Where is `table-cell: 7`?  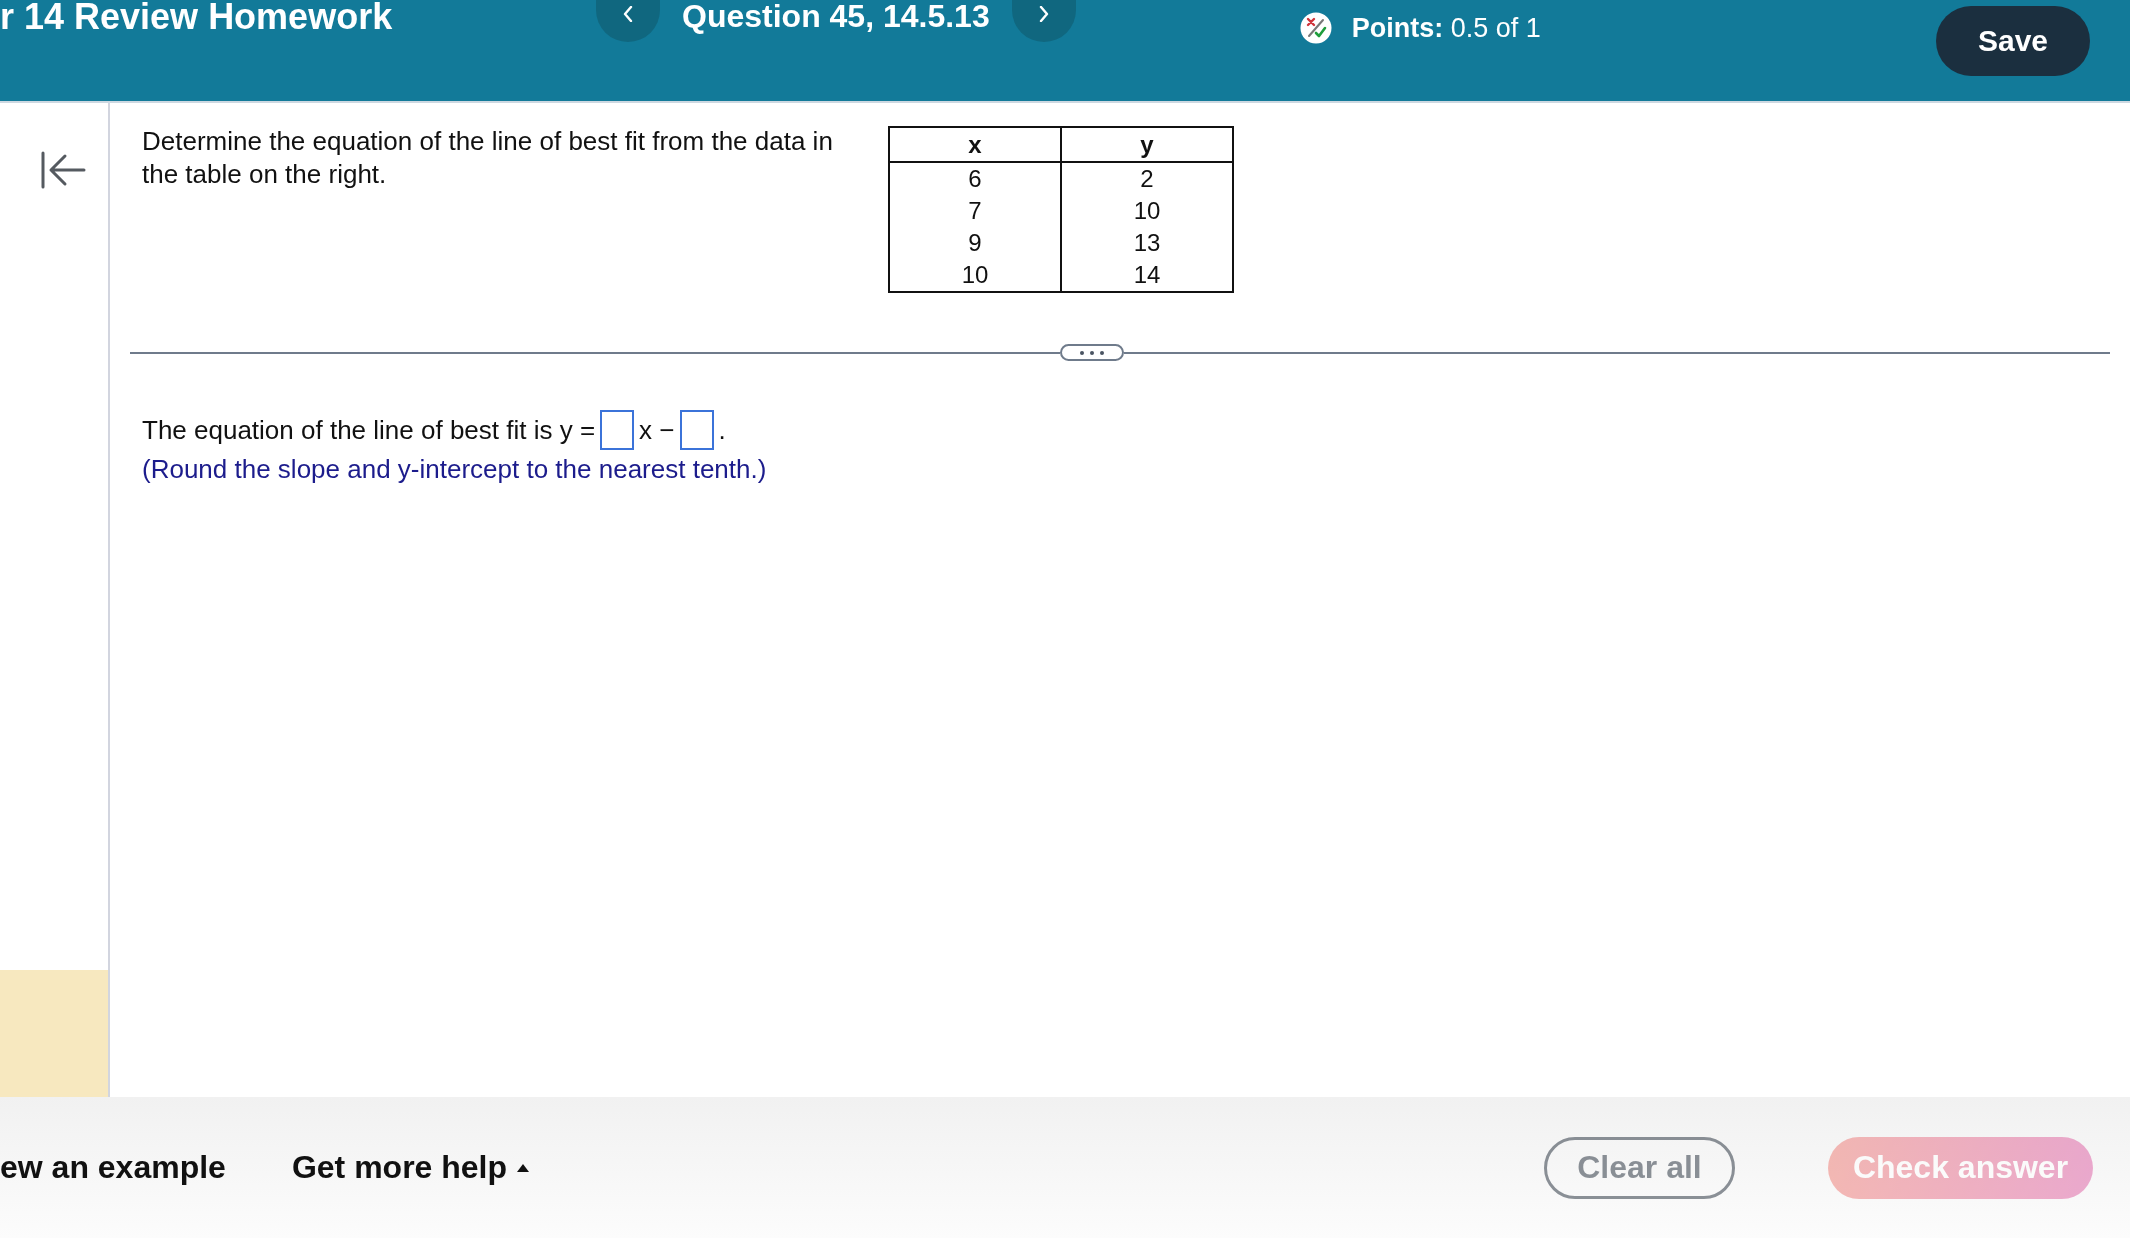
table-cell: 7 is located at coordinates (975, 211).